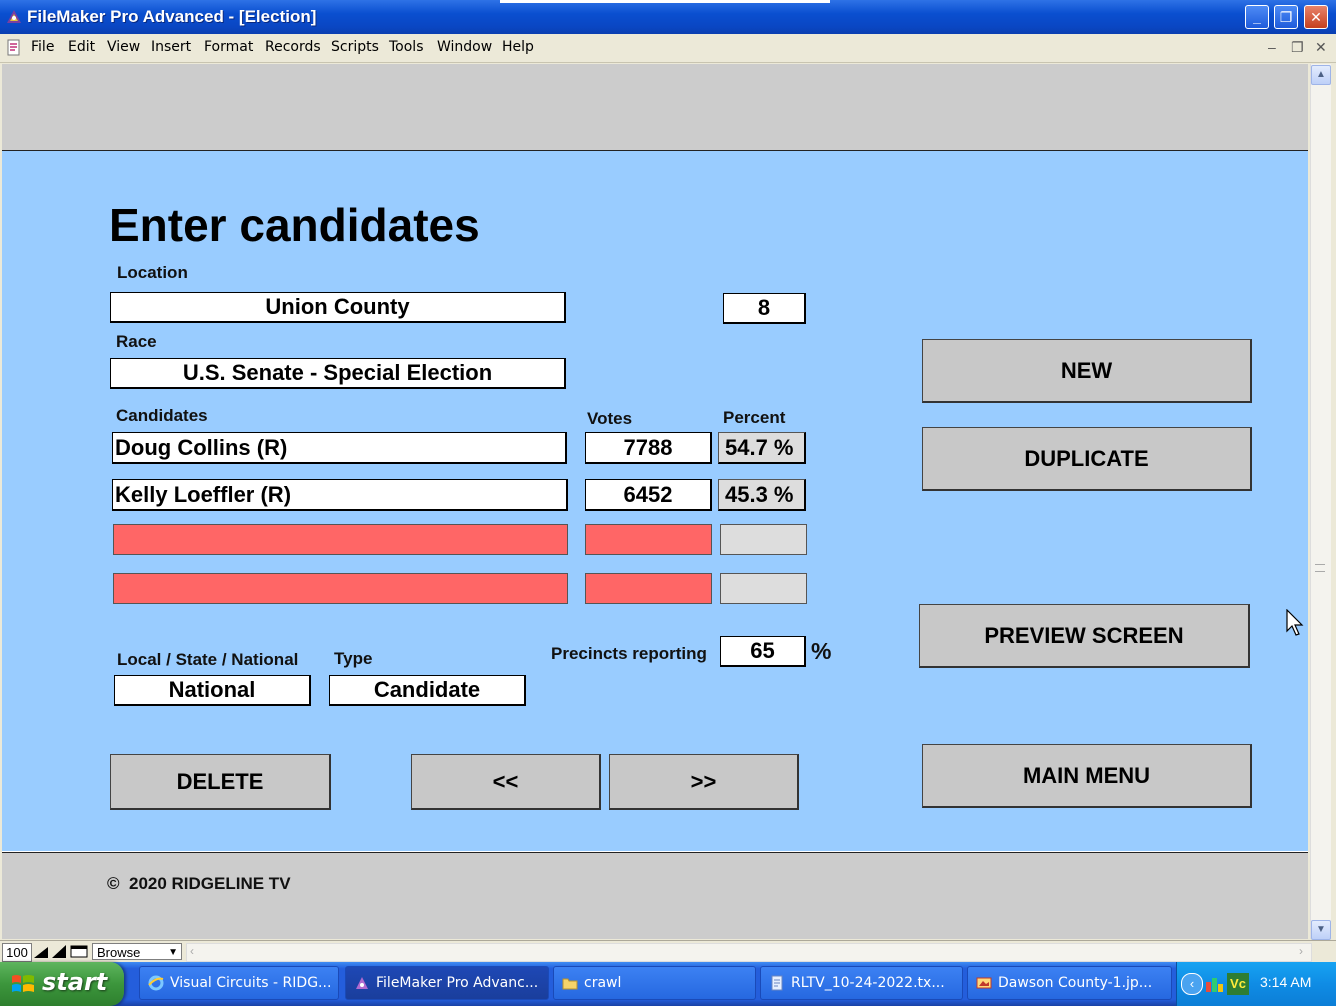 The image size is (1336, 1006). Describe the element at coordinates (1215, 984) in the screenshot. I see `network-icon` at that location.